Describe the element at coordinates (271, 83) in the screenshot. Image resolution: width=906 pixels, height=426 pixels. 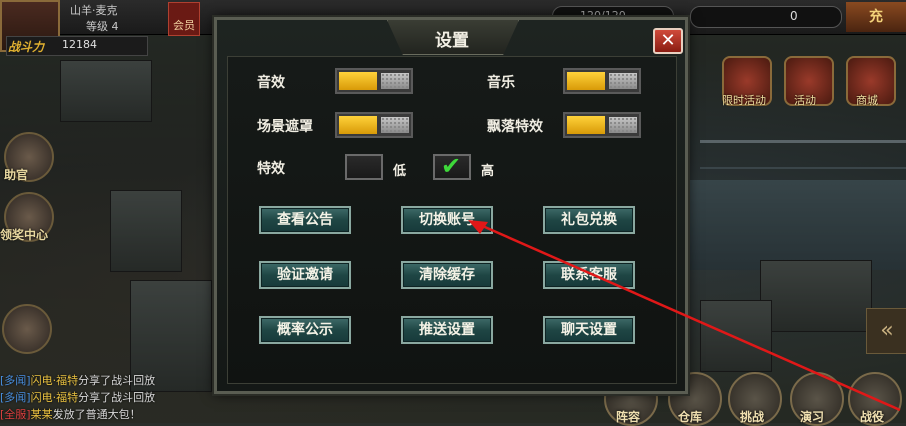
I see `sound-label: 音效` at that location.